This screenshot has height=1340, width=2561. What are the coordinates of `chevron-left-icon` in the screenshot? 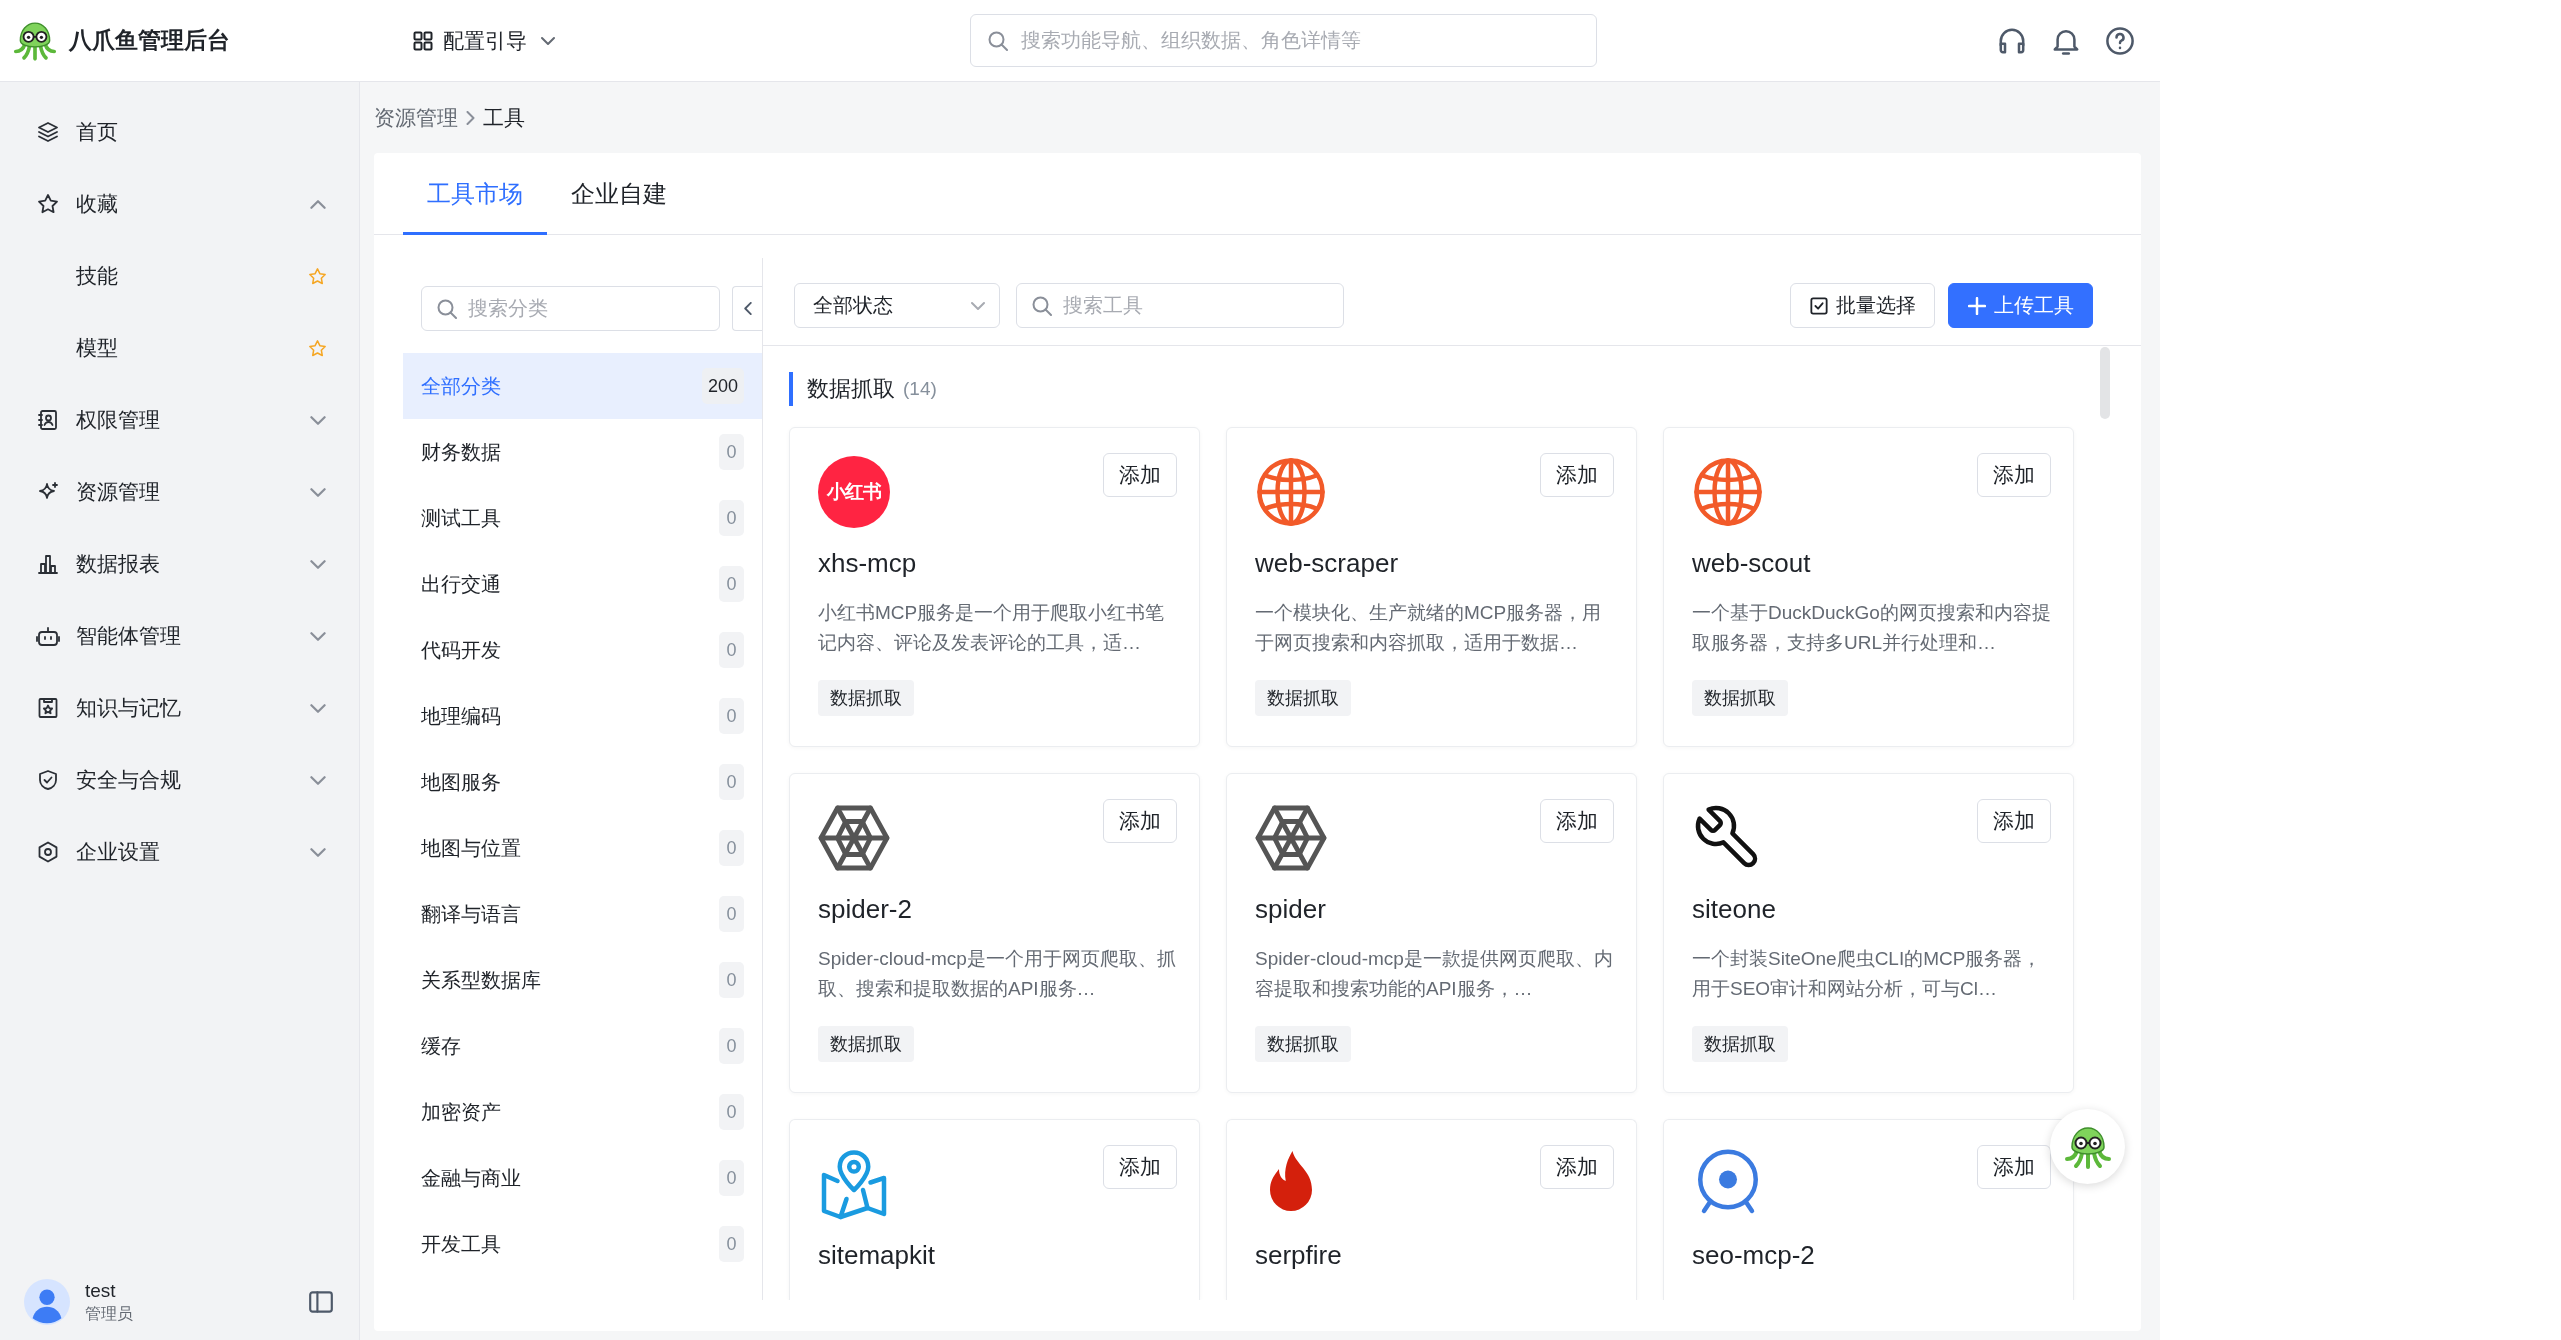 It's located at (747, 308).